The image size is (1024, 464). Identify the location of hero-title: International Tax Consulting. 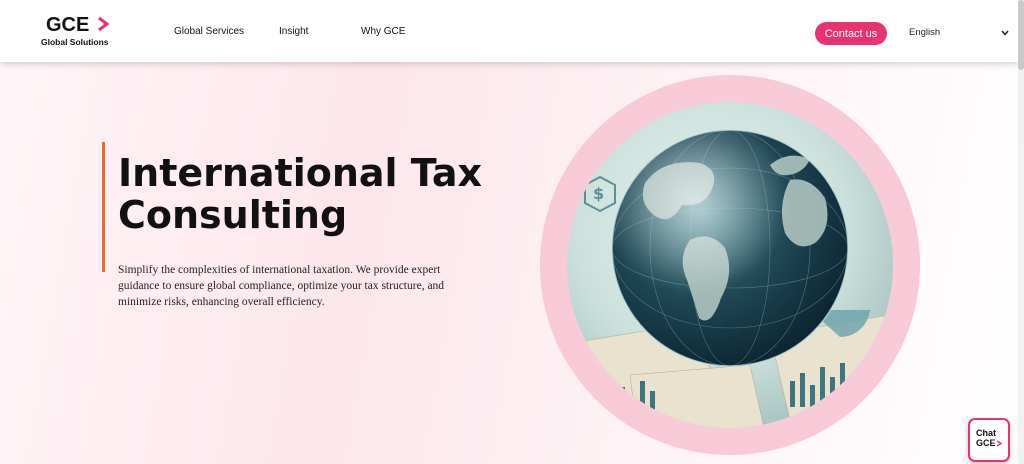
(300, 194).